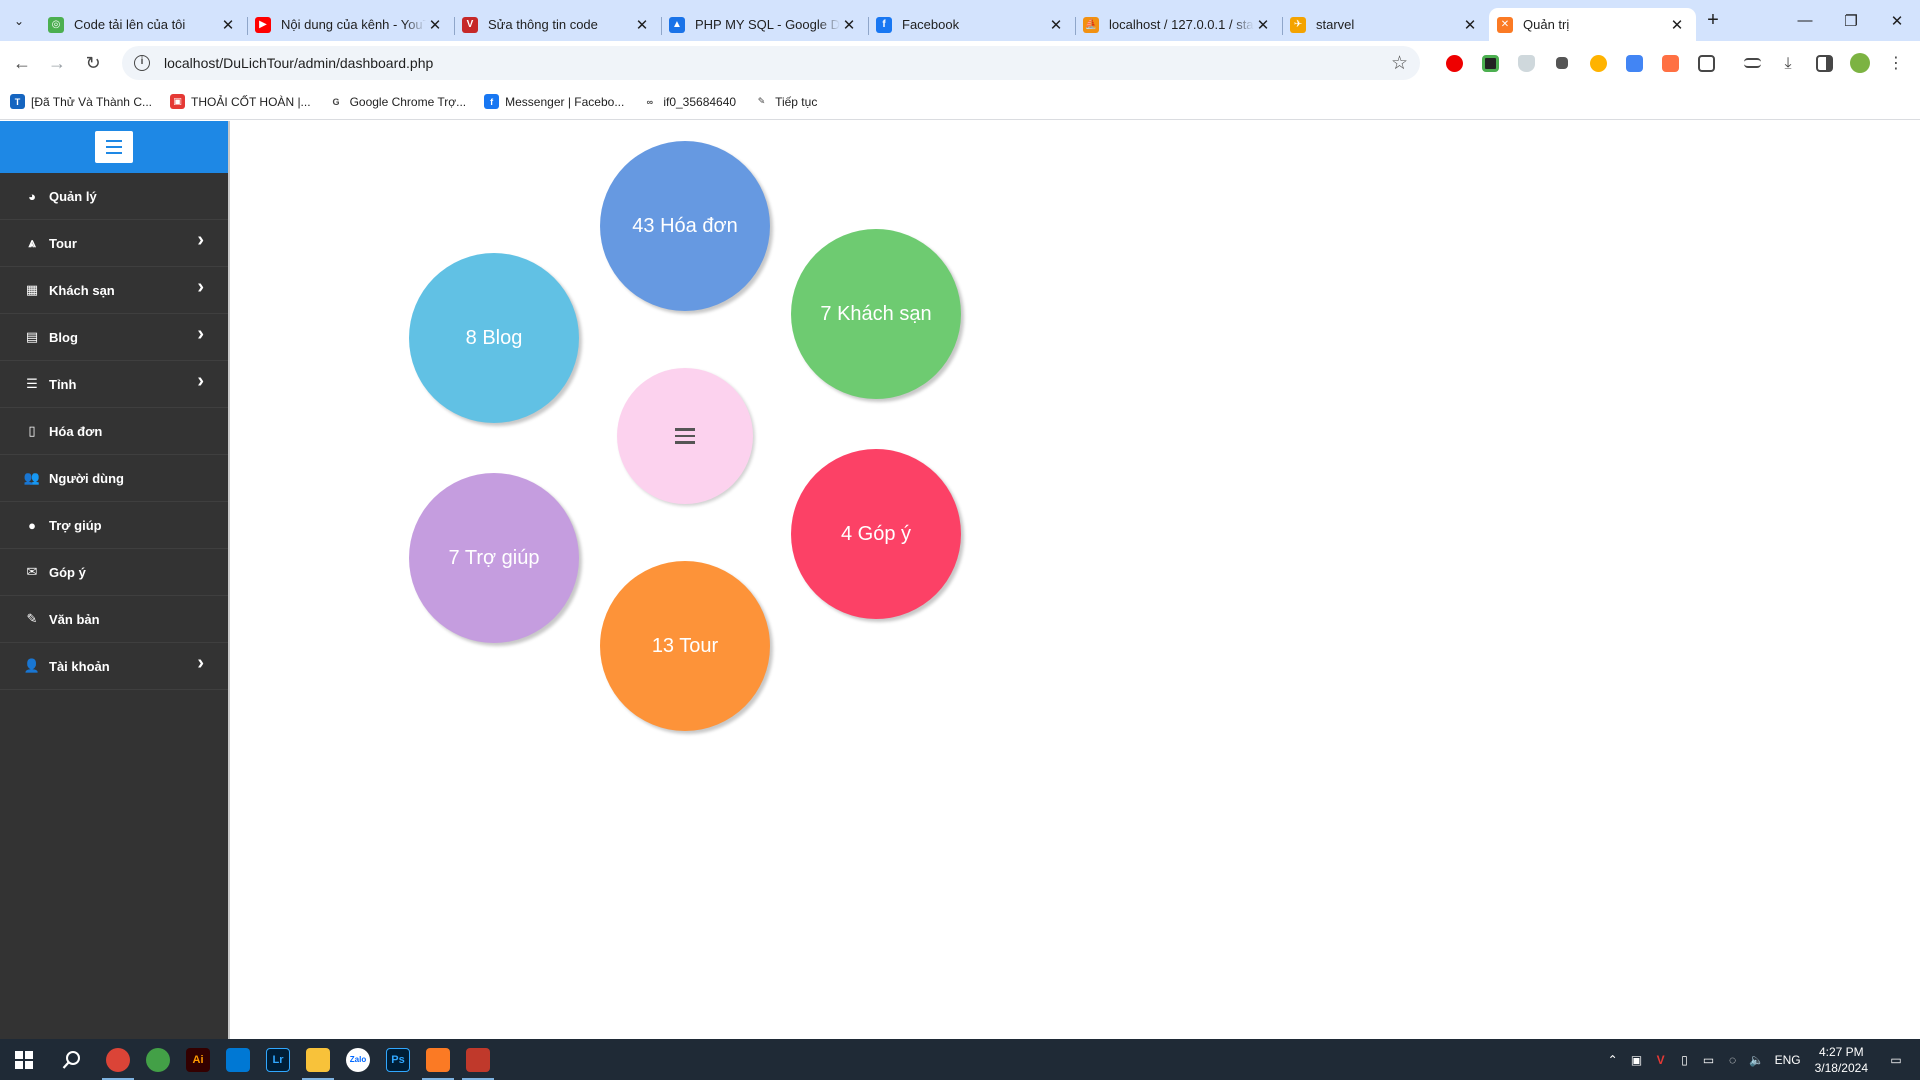 Image resolution: width=1920 pixels, height=1080 pixels. Describe the element at coordinates (557, 24) in the screenshot. I see `browser-tab: V Sửa thông tin code ✕` at that location.